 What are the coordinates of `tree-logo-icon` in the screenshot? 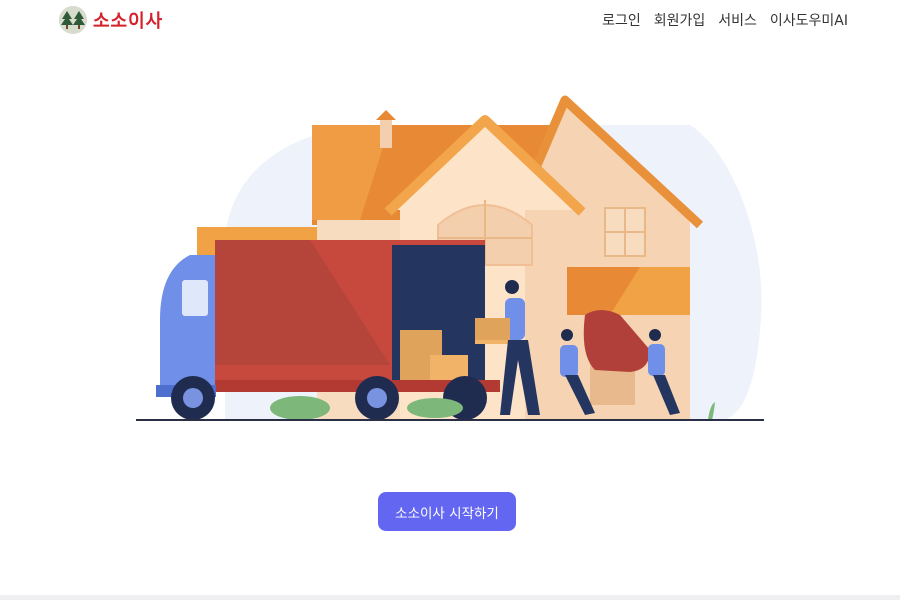 It's located at (73, 20).